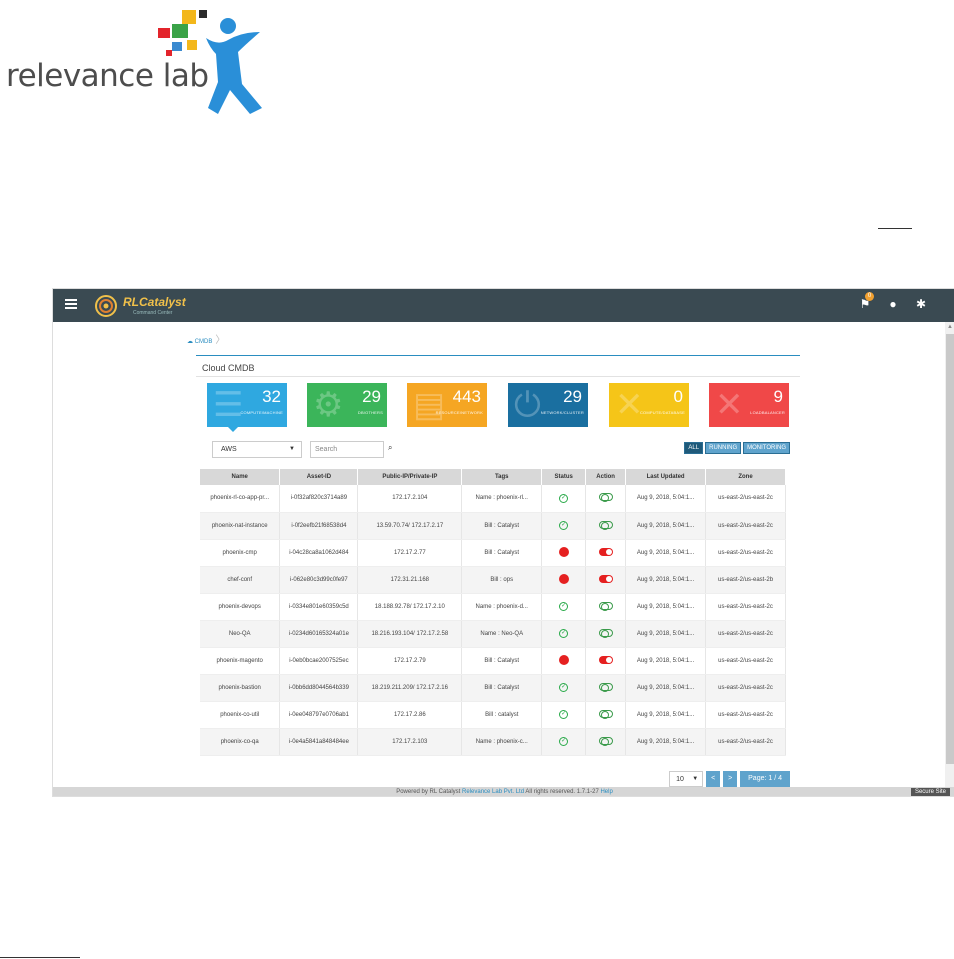 This screenshot has width=954, height=959. I want to click on prev-page-button: <, so click(713, 779).